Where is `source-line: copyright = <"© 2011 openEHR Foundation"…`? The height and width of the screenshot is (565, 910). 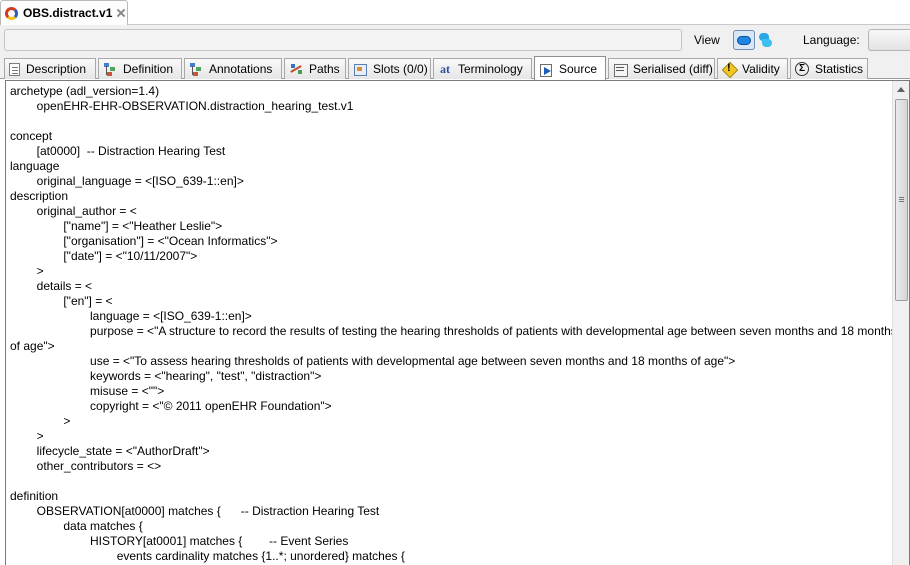
source-line: copyright = <"© 2011 openEHR Foundation"… is located at coordinates (171, 406).